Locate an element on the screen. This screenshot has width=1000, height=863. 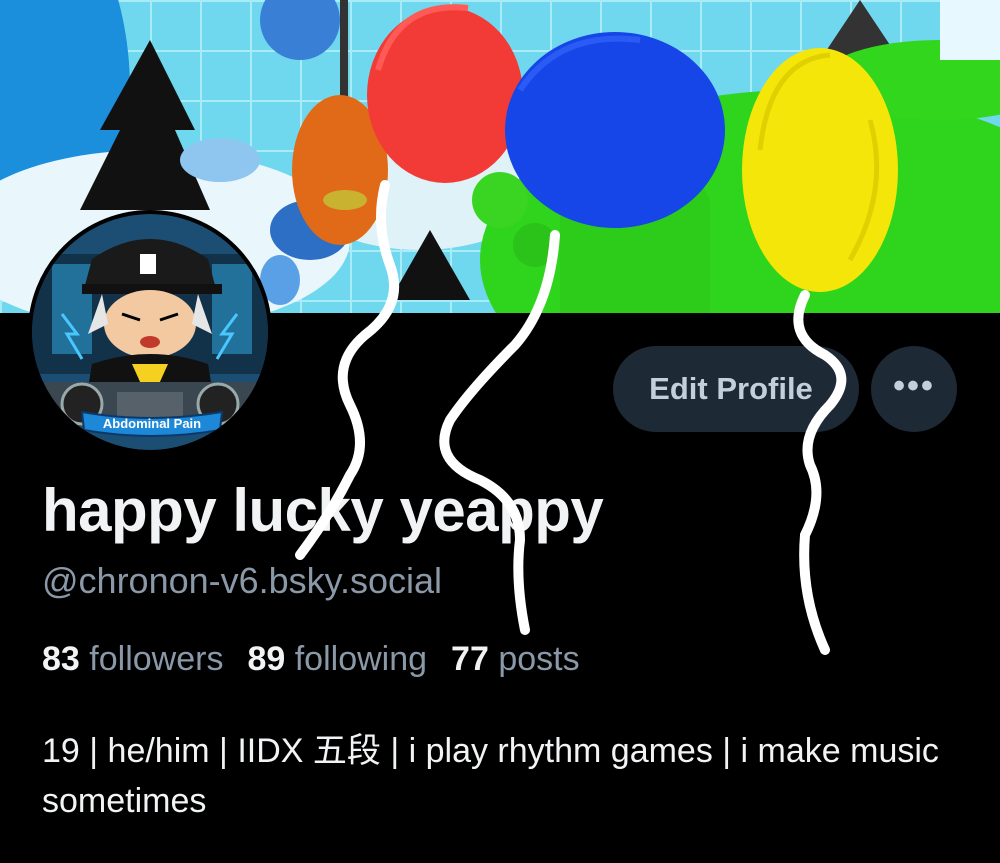
following-link: 89 following is located at coordinates (337, 659).